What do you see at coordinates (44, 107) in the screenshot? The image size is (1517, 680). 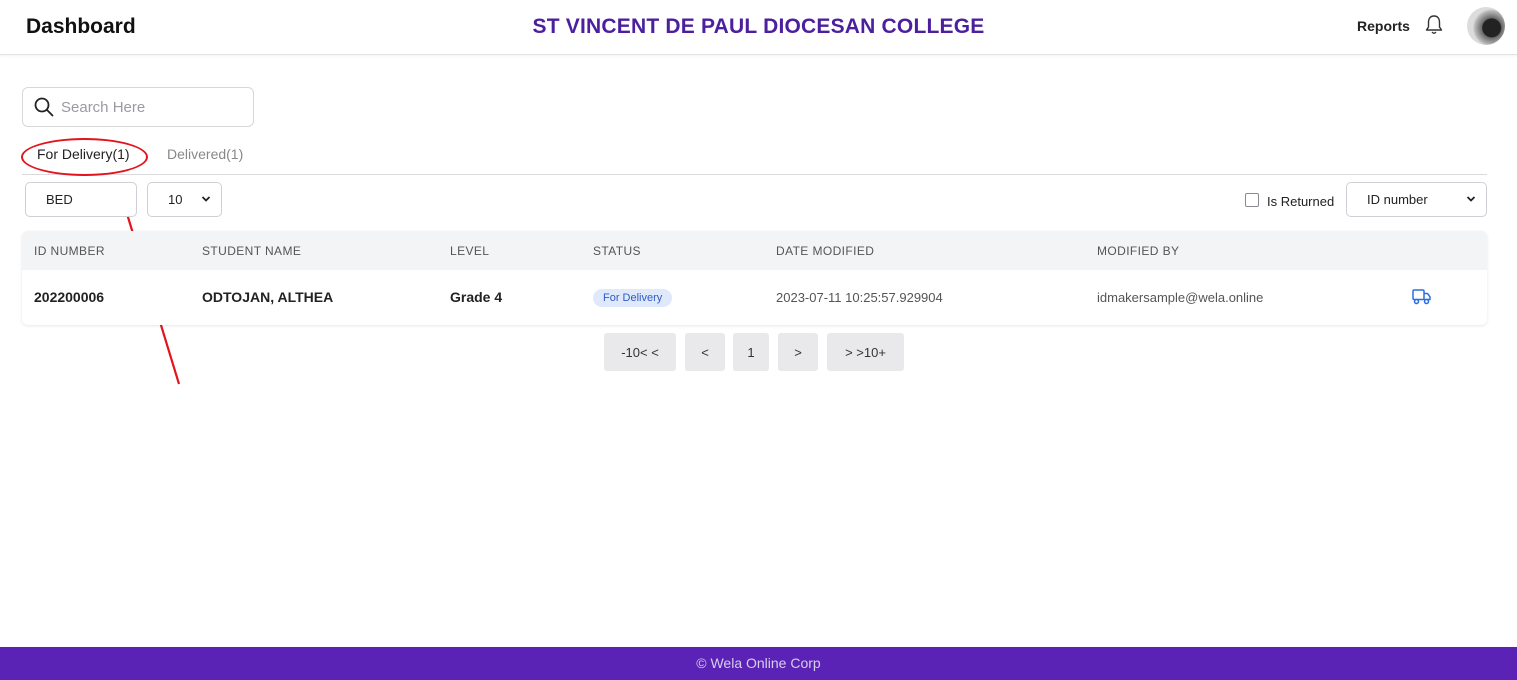 I see `search-icon` at bounding box center [44, 107].